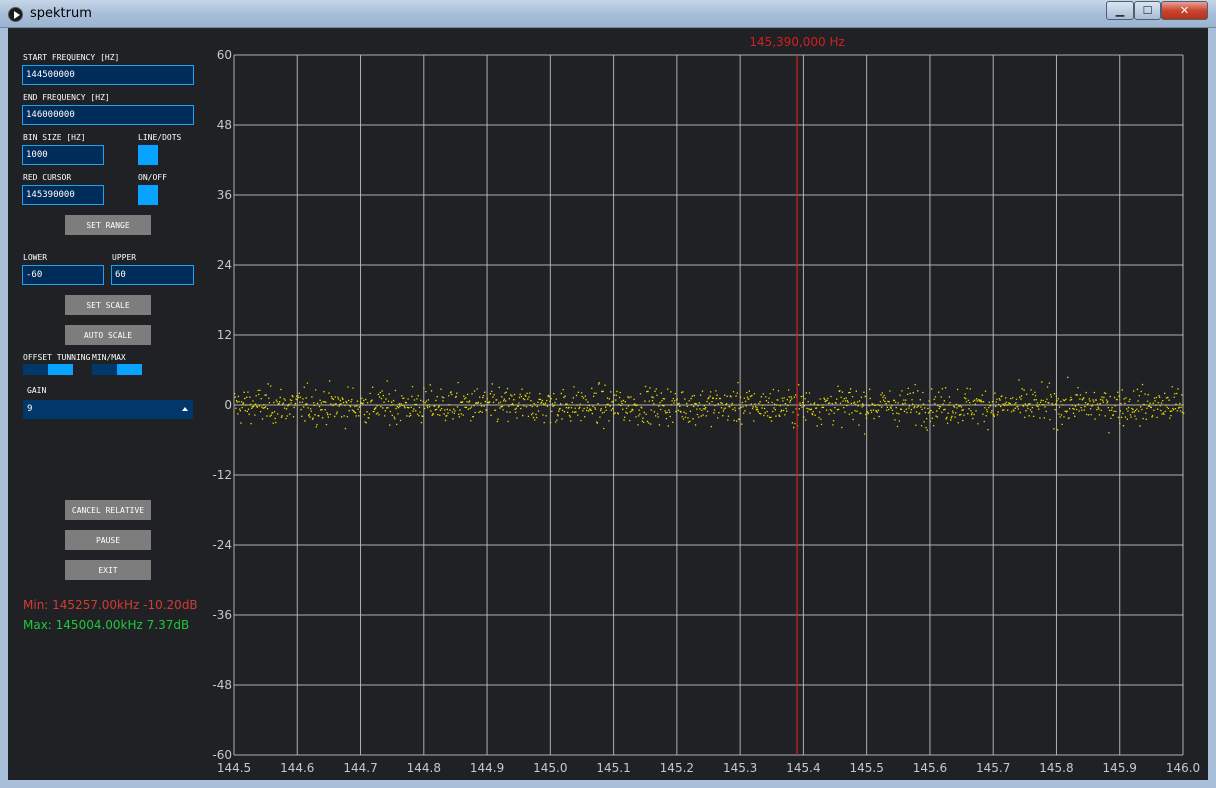 The image size is (1216, 788). Describe the element at coordinates (1212, 408) in the screenshot. I see `window-frame-right` at that location.